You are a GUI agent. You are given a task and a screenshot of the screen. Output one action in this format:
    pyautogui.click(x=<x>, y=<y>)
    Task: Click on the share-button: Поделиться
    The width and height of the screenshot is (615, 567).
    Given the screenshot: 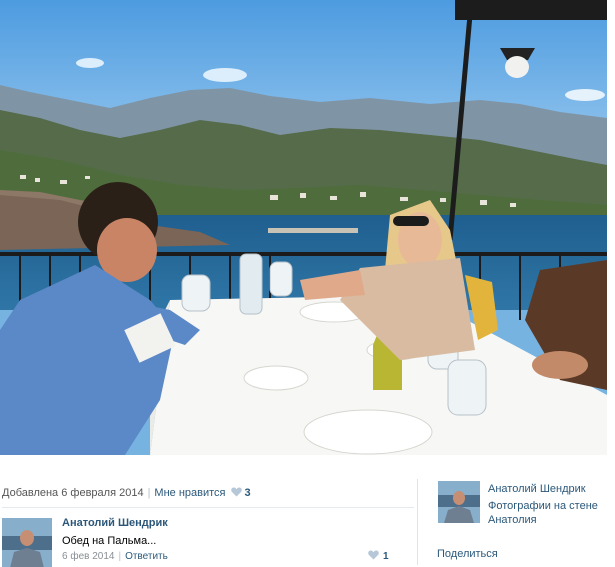 What is the action you would take?
    pyautogui.click(x=467, y=554)
    